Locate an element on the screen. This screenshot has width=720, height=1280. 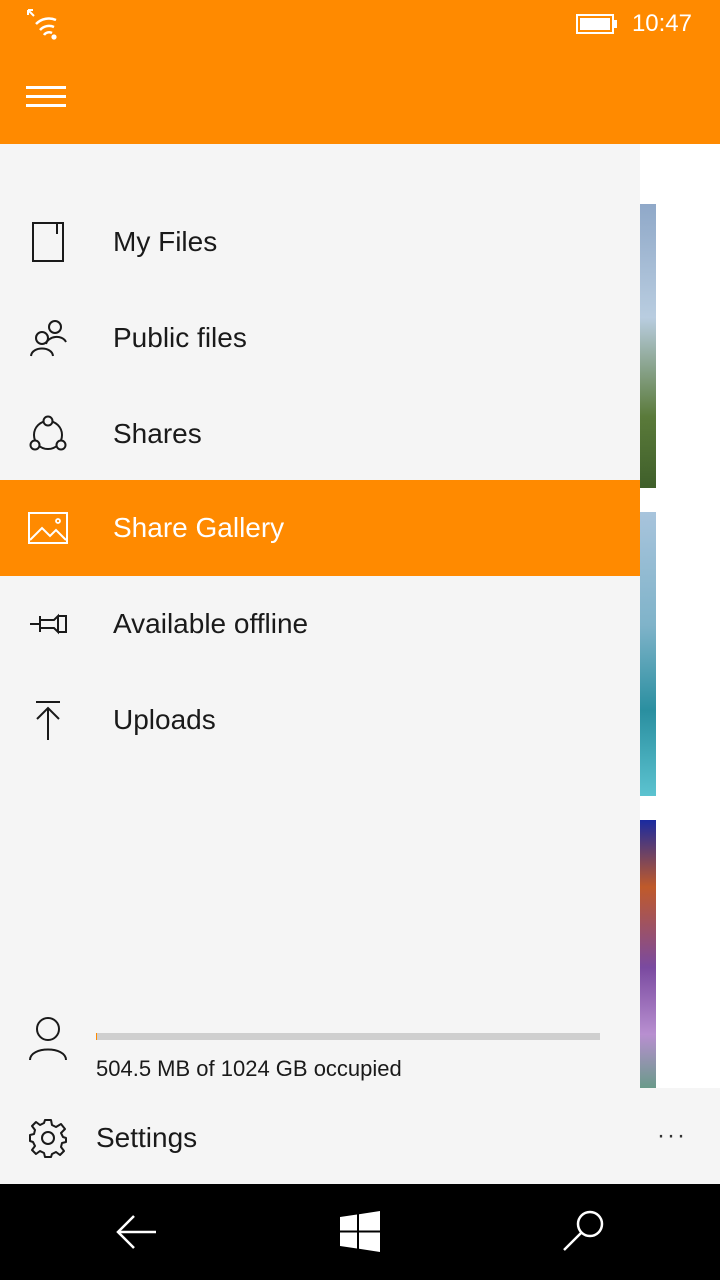
upload-icon is located at coordinates (48, 720).